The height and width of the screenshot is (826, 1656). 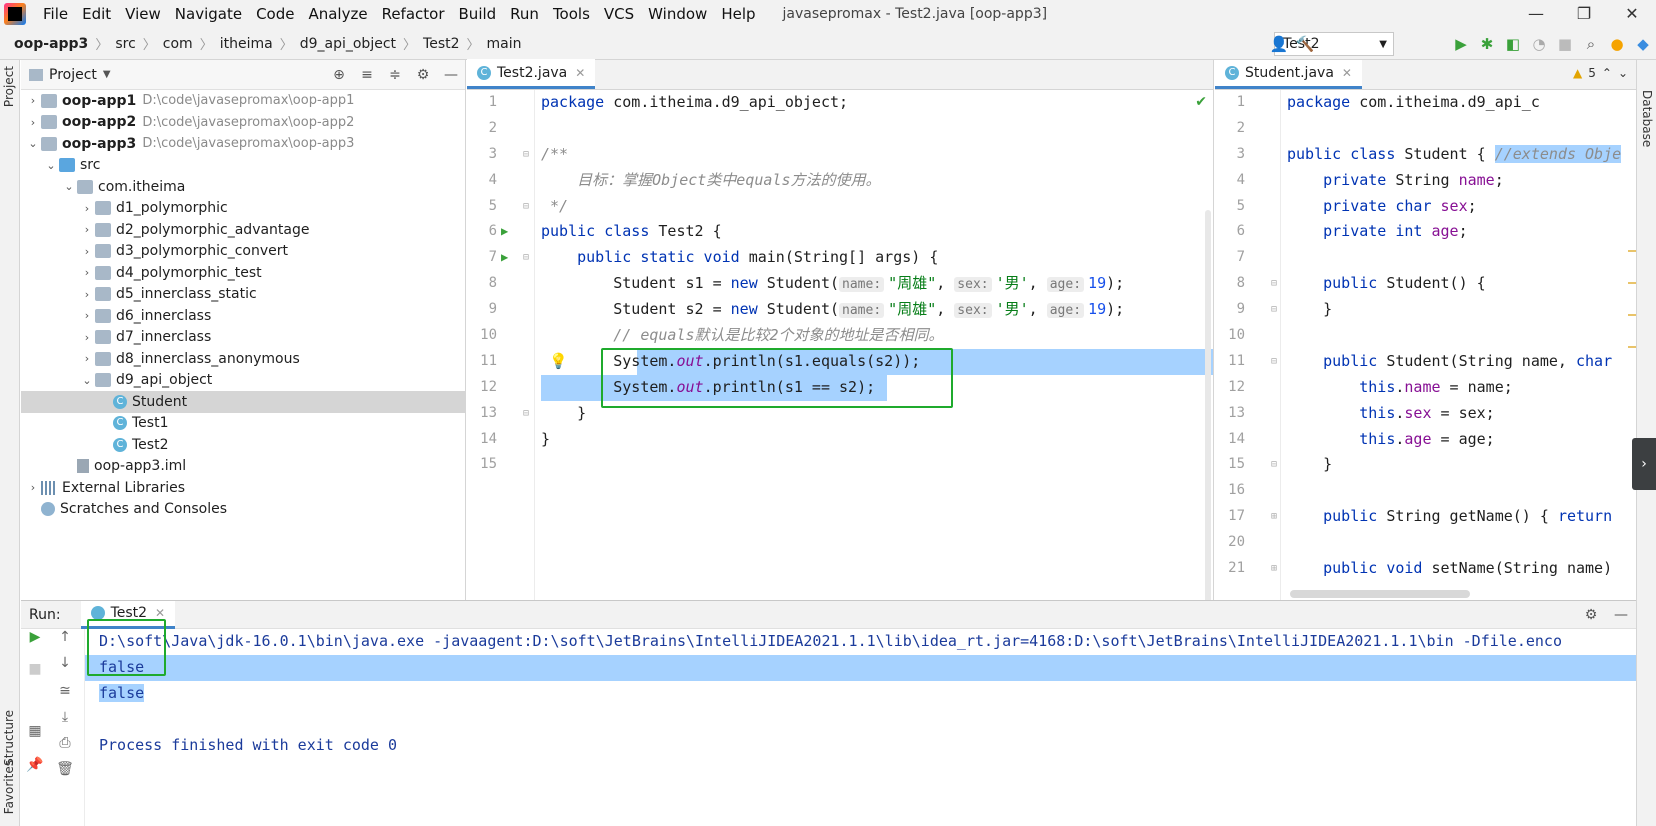 What do you see at coordinates (1632, 14) in the screenshot?
I see `close-window-button: ✕` at bounding box center [1632, 14].